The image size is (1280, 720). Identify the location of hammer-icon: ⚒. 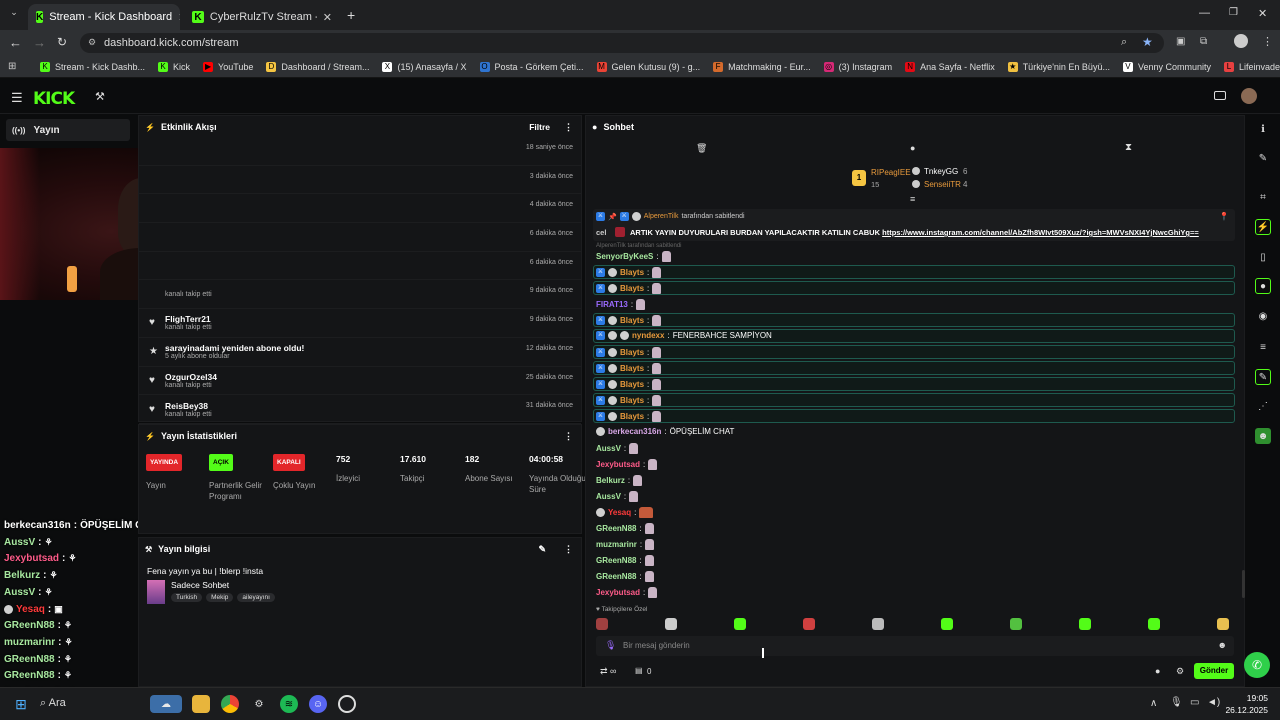
(100, 96).